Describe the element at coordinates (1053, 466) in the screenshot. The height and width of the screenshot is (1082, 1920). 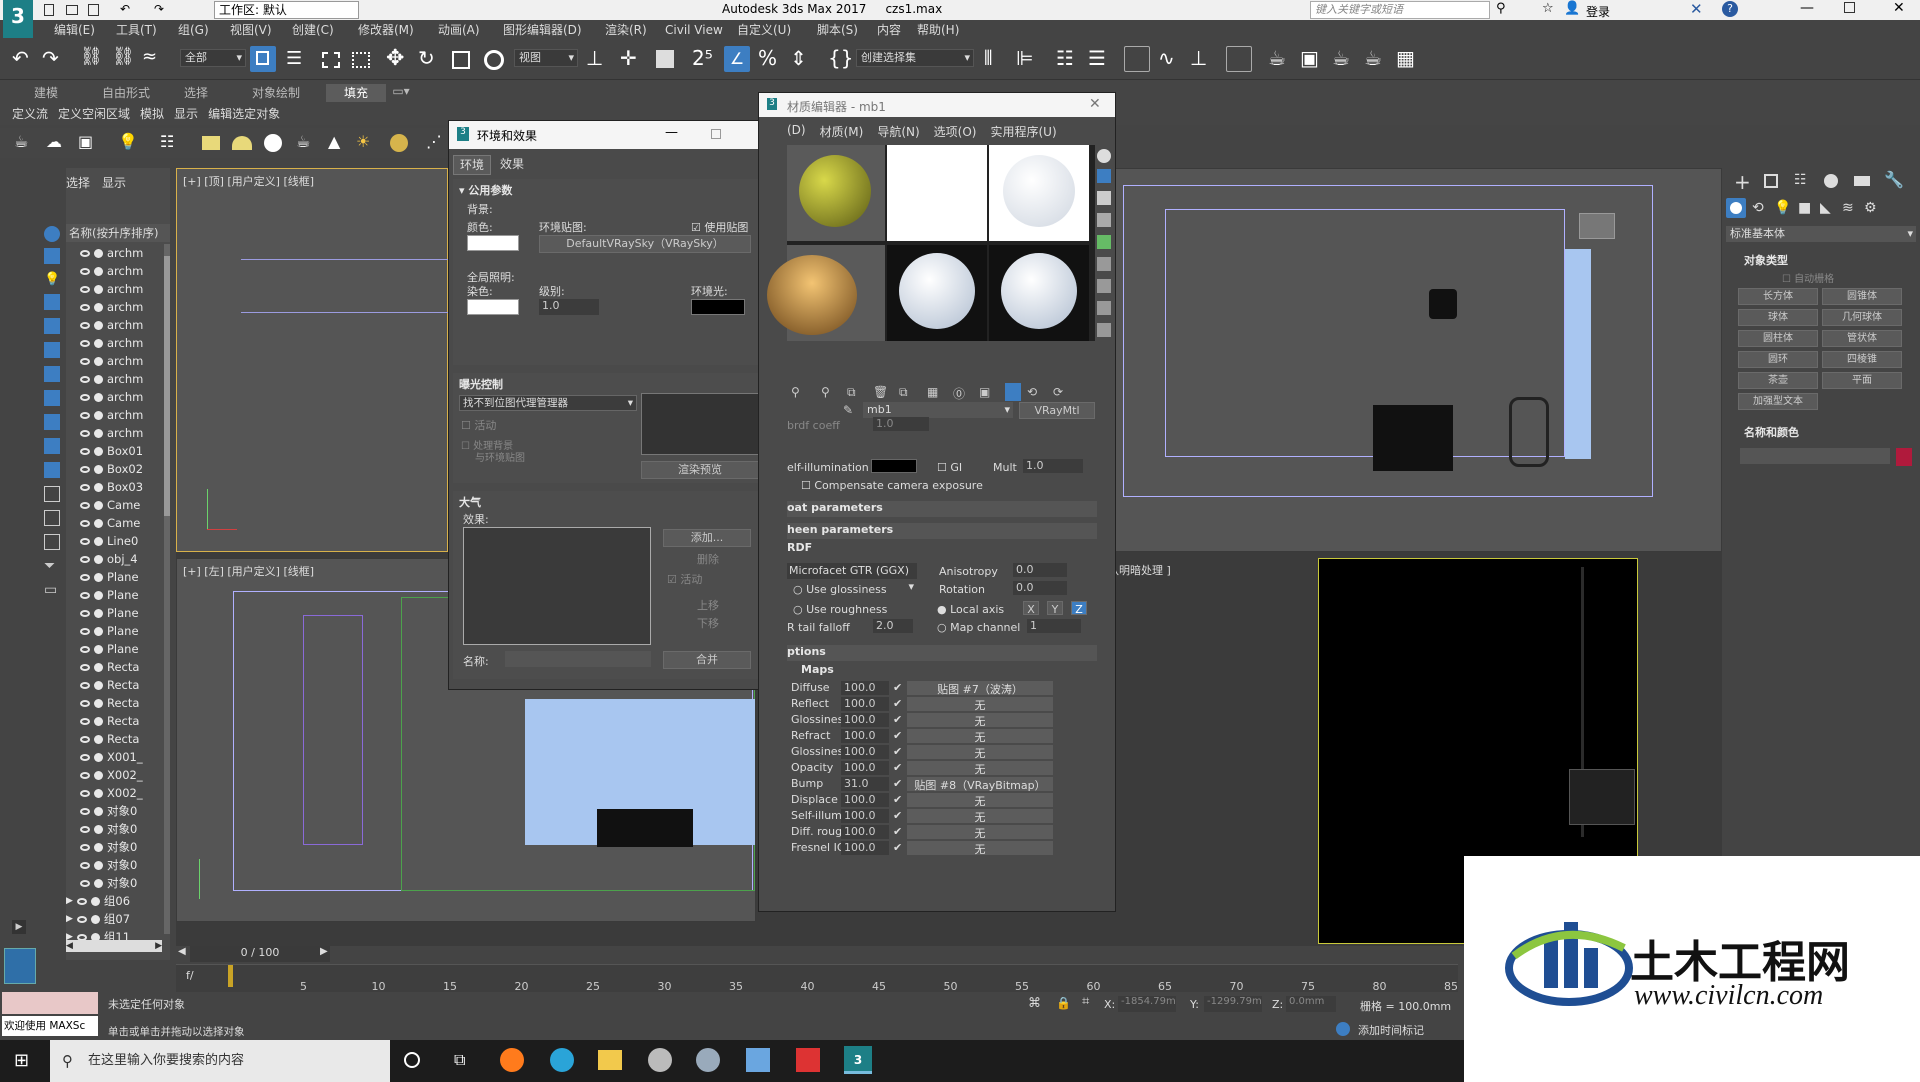
I see `mult-spinner: 1.0` at that location.